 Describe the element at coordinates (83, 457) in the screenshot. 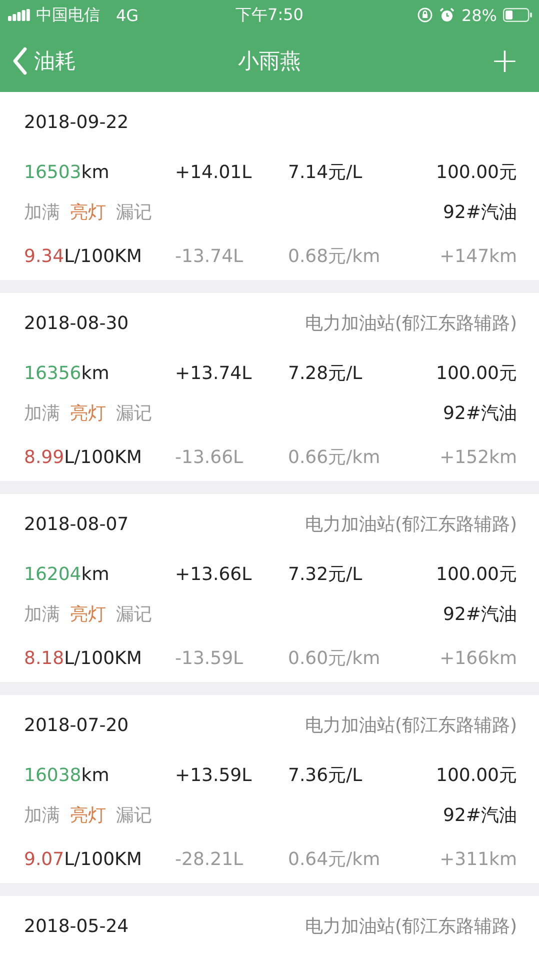

I see `fuel-consumption: 8.99L/100KM` at that location.